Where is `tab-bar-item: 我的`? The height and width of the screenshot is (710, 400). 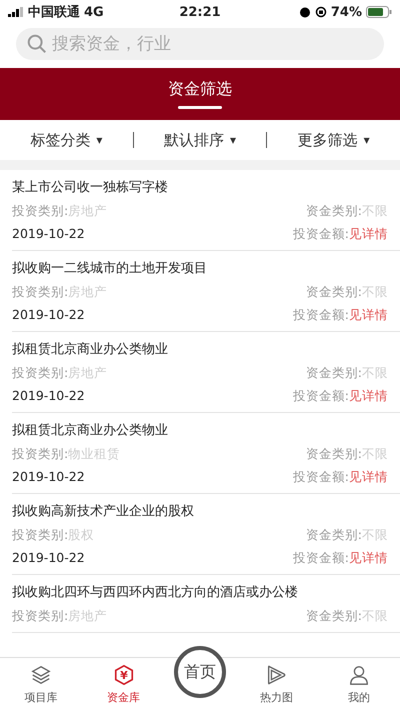
tab-bar-item: 我的 is located at coordinates (359, 684).